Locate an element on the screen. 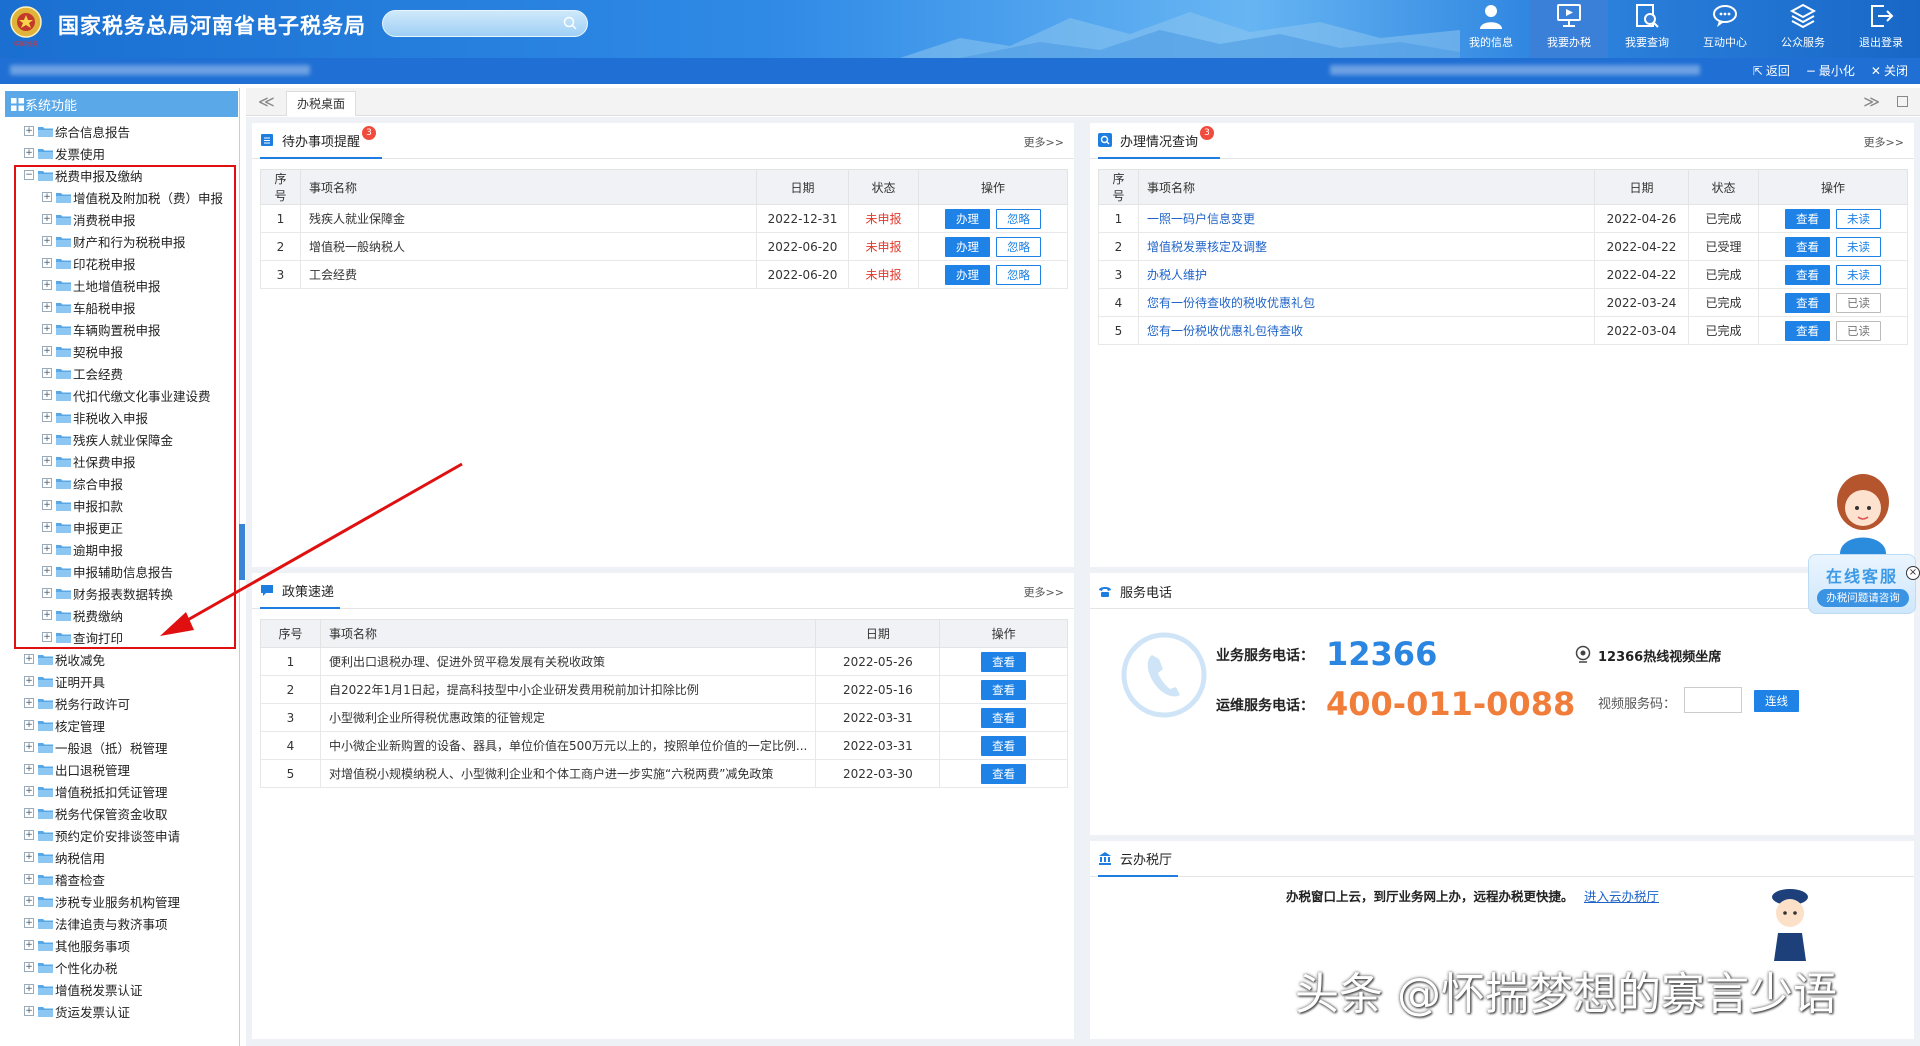 This screenshot has width=1920, height=1046. todo-more-link: 更多>> is located at coordinates (1044, 142).